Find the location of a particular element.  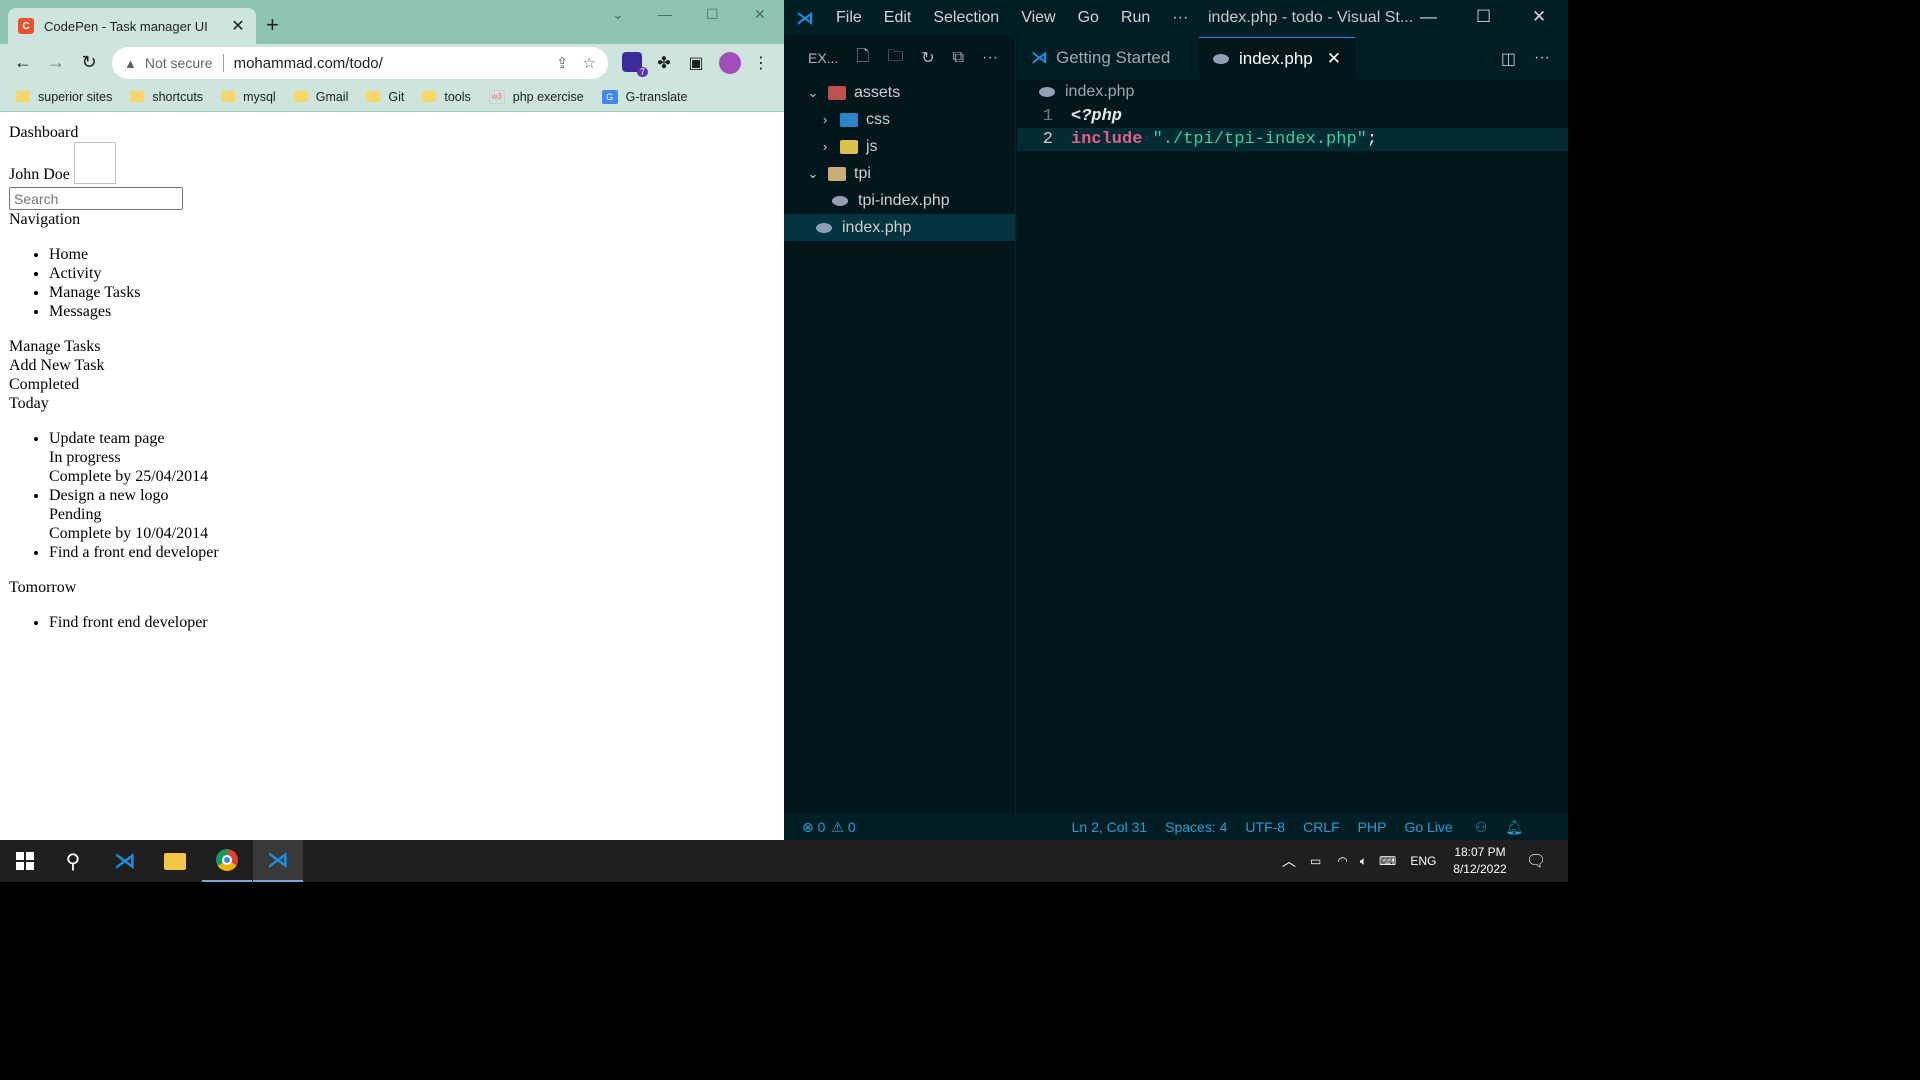

reload-button: ↻ is located at coordinates (89, 62).